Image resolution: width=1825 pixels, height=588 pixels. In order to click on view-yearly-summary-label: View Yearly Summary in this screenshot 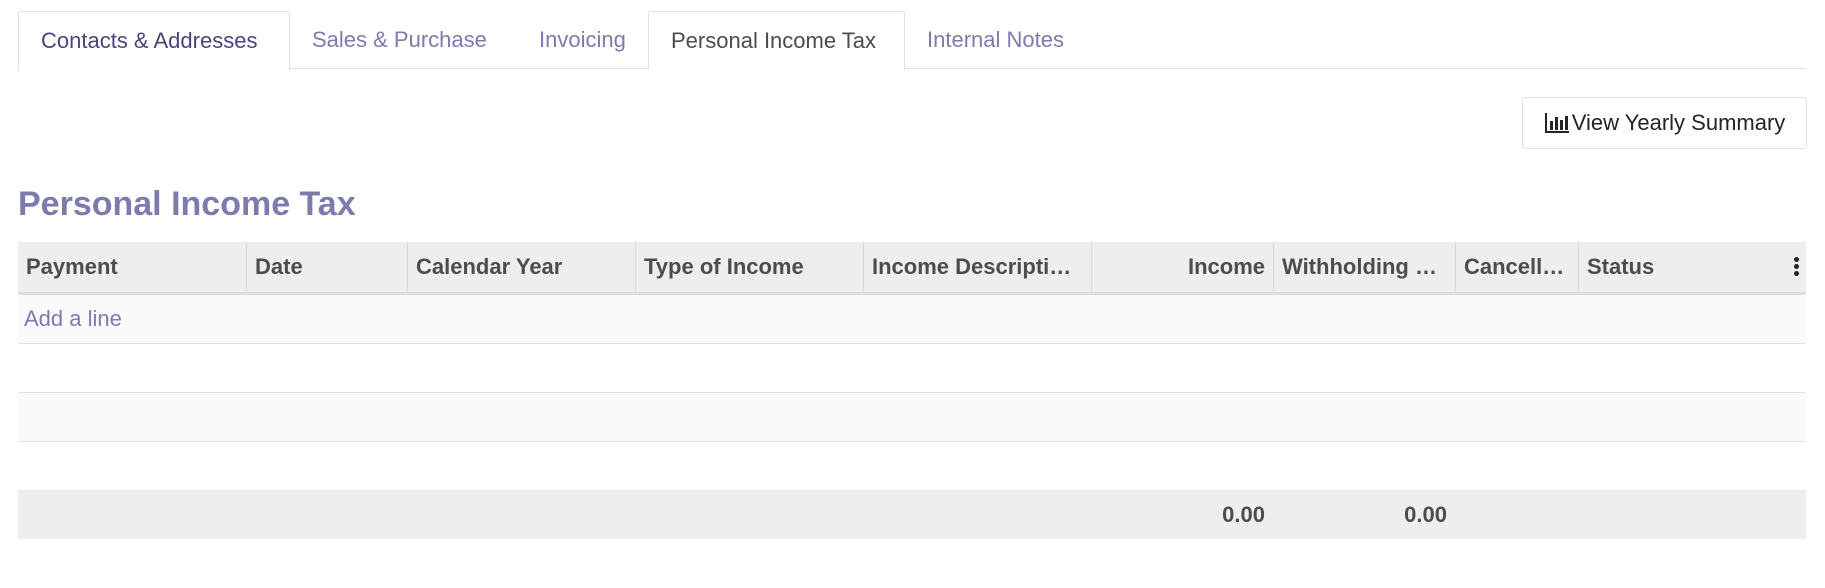, I will do `click(1678, 122)`.